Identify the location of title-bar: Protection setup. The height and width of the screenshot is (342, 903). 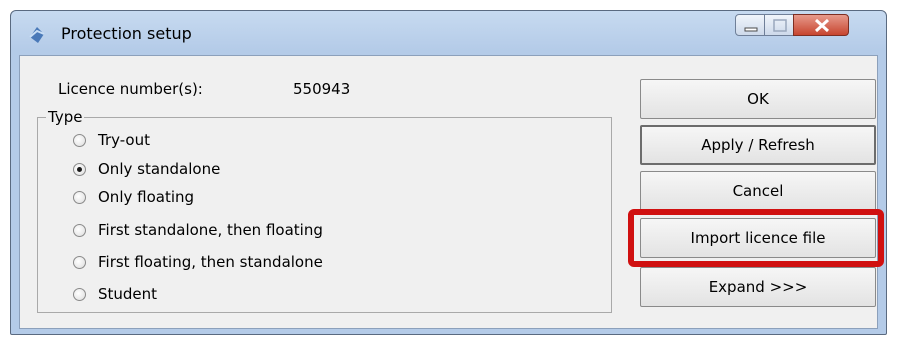
(448, 33).